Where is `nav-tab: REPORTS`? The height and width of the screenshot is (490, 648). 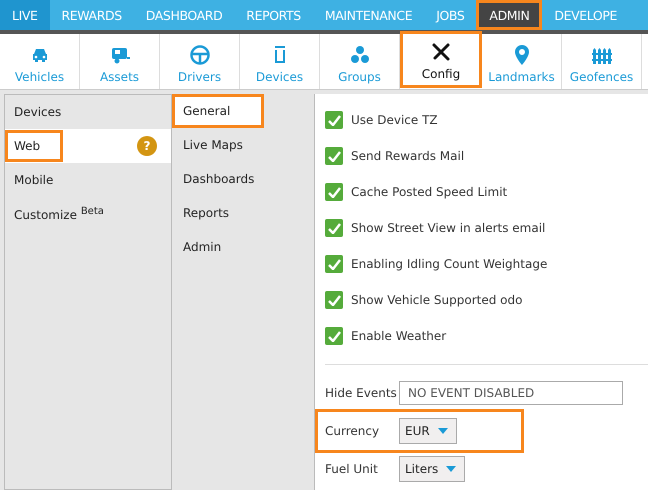
nav-tab: REPORTS is located at coordinates (273, 15).